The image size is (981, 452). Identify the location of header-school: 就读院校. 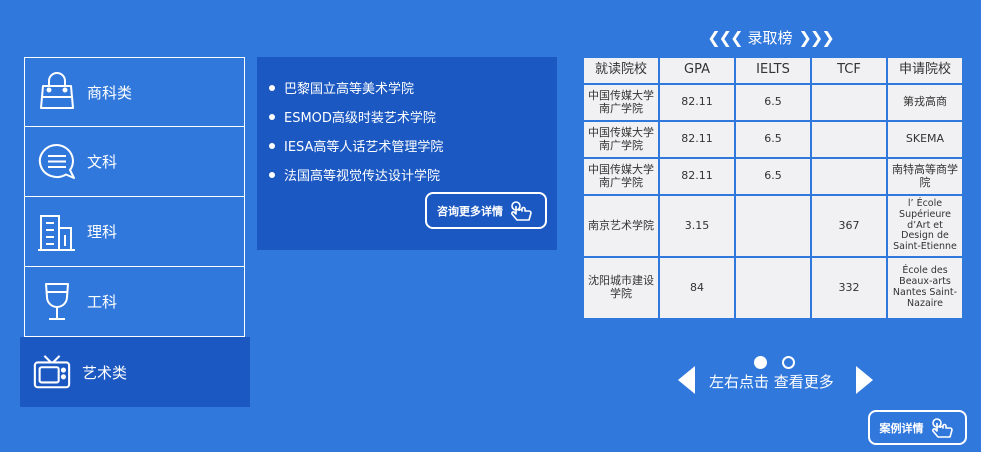
(621, 70).